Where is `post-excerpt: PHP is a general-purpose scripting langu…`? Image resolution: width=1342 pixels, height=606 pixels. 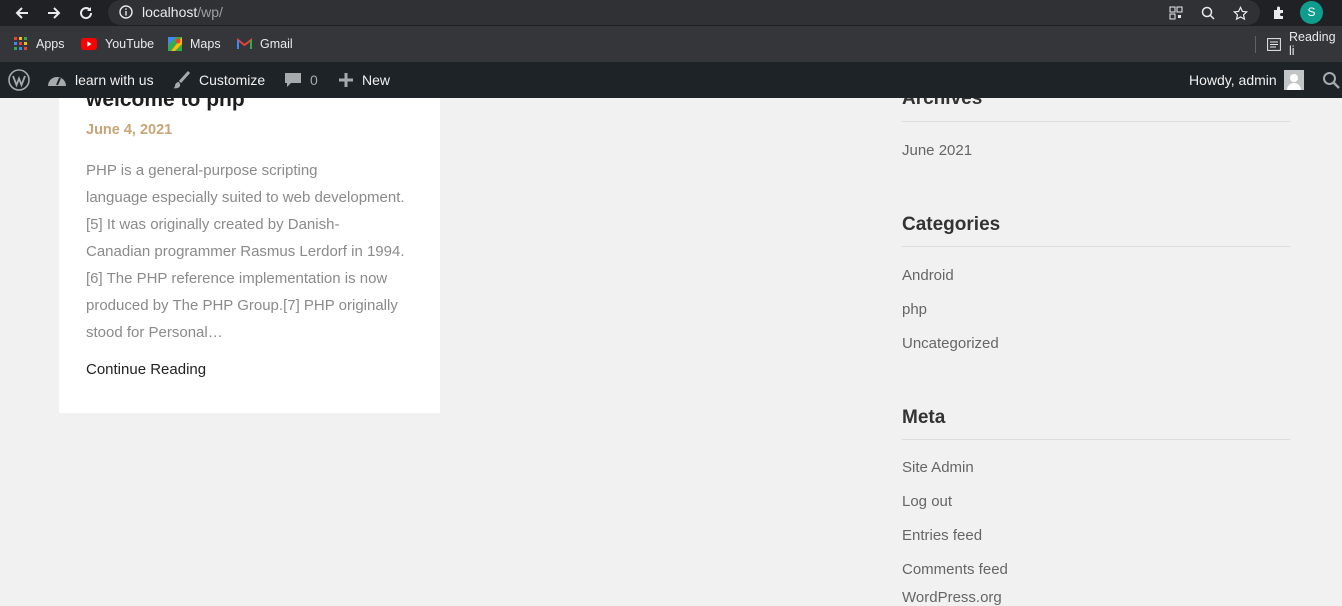
post-excerpt: PHP is a general-purpose scripting langu… is located at coordinates (251, 251).